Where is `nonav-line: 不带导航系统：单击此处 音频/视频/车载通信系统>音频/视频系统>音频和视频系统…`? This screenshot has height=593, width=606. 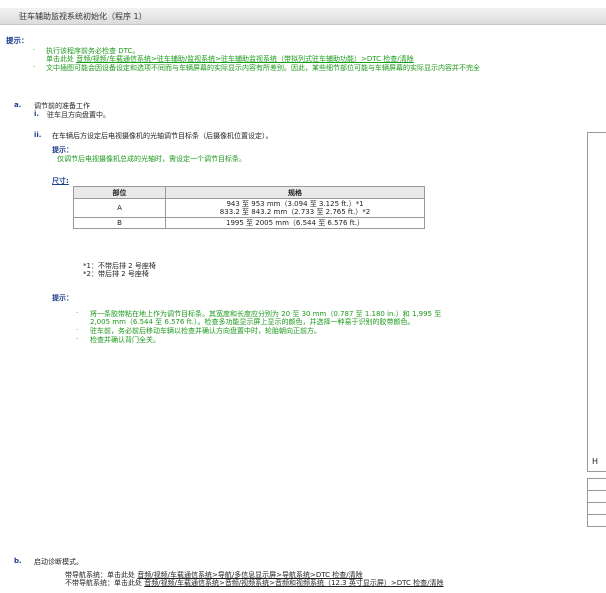 nonav-line: 不带导航系统：单击此处 音频/视频/车载通信系统>音频/视频系统>音频和视频系统… is located at coordinates (254, 583).